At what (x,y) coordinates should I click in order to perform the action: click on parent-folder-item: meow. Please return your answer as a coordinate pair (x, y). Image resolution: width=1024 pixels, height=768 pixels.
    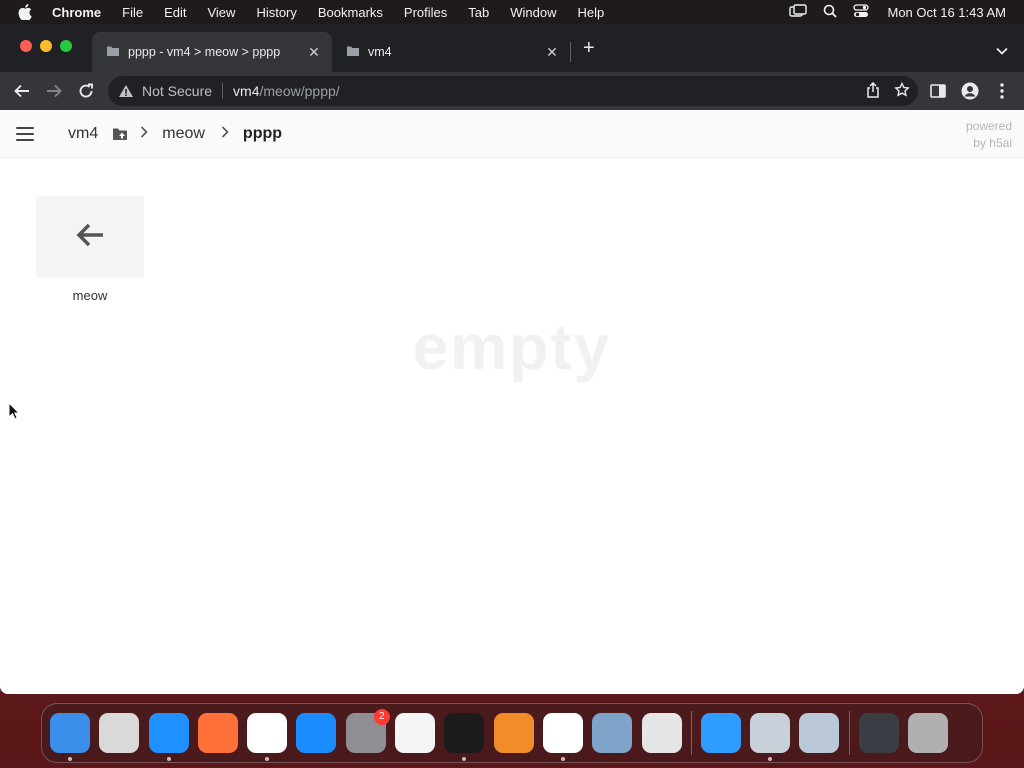
    Looking at the image, I should click on (90, 249).